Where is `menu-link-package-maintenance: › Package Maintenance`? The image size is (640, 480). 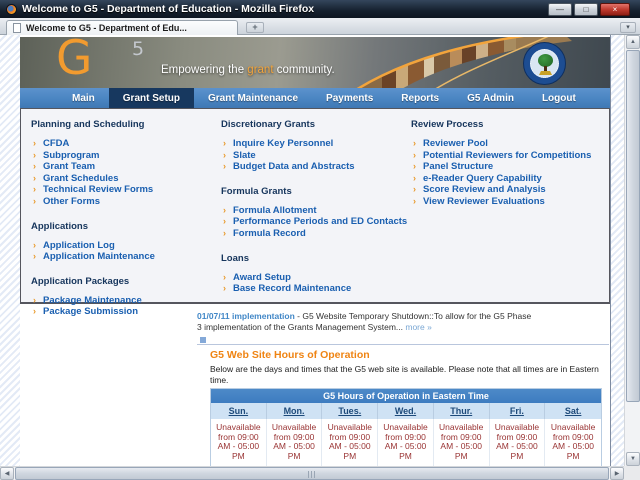
menu-link-package-maintenance: › Package Maintenance is located at coordinates (124, 301).